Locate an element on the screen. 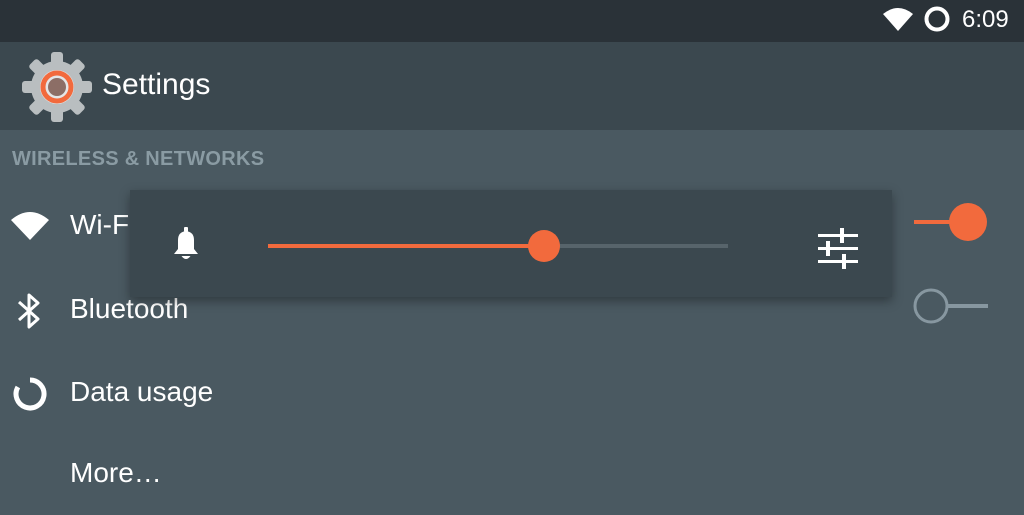 The width and height of the screenshot is (1024, 515). volume-slider-thumb is located at coordinates (544, 246).